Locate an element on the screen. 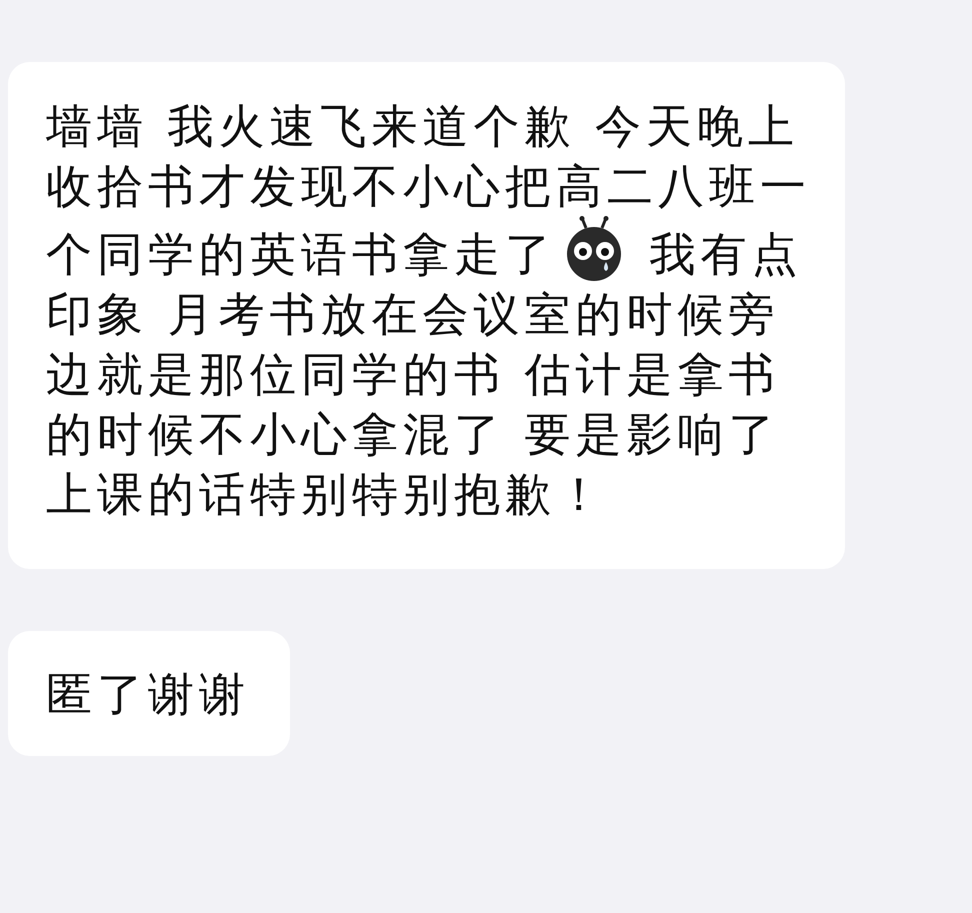 This screenshot has width=972, height=913. message-text: 墙墙 我火速飞来道个歉 今天晚上 is located at coordinates (423, 126).